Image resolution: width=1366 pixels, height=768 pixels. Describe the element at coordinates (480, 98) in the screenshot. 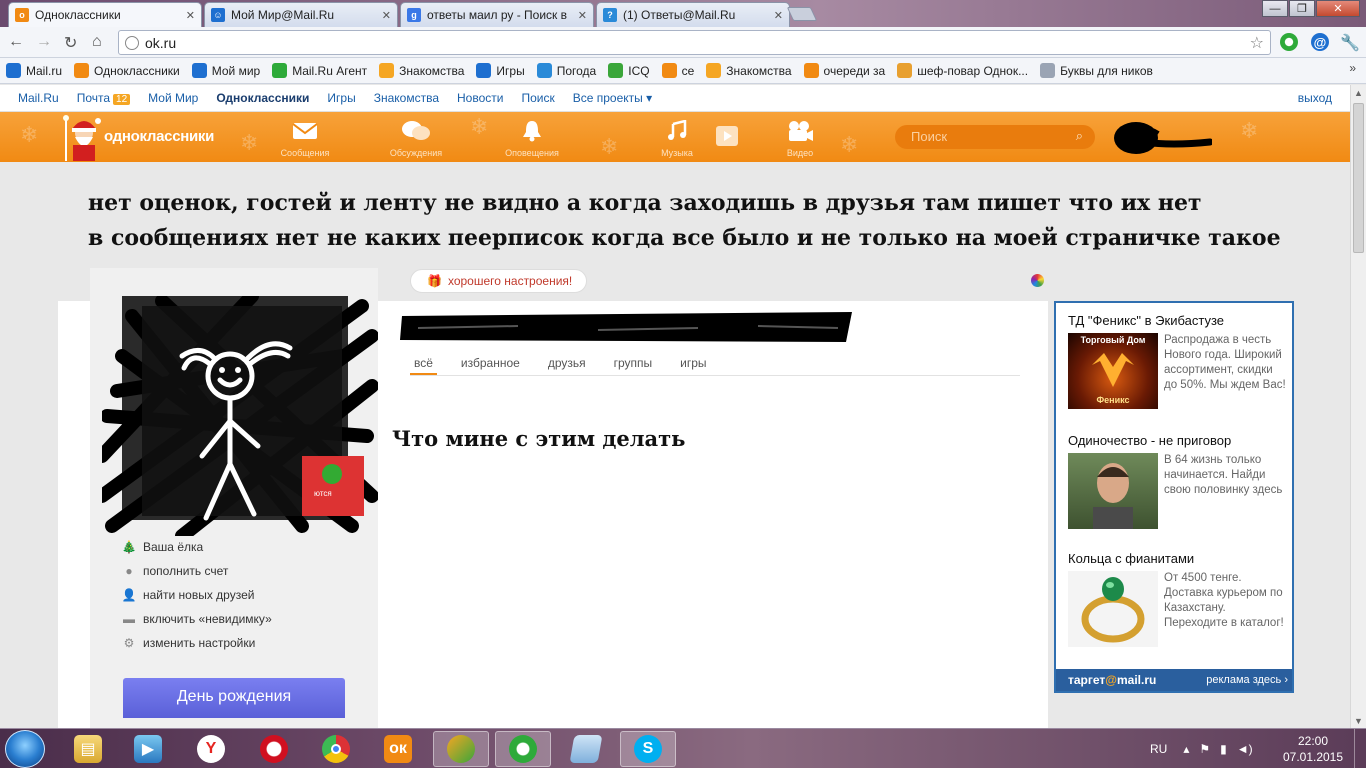

I see `portal-link-news: Новости` at that location.